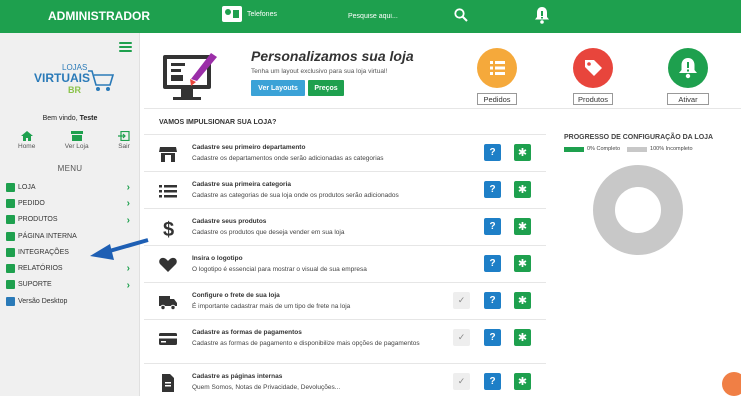 The image size is (741, 400). What do you see at coordinates (168, 264) in the screenshot?
I see `heart-icon` at bounding box center [168, 264].